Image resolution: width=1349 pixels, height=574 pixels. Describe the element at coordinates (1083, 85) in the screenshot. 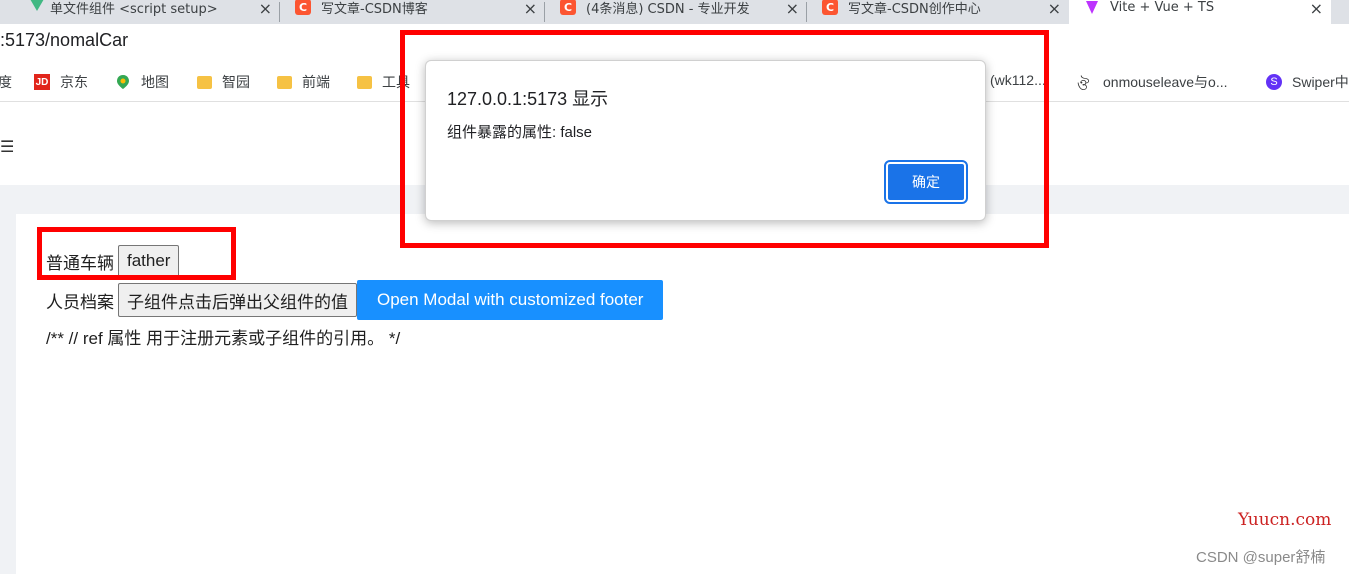

I see `page-icon: ঔ` at that location.